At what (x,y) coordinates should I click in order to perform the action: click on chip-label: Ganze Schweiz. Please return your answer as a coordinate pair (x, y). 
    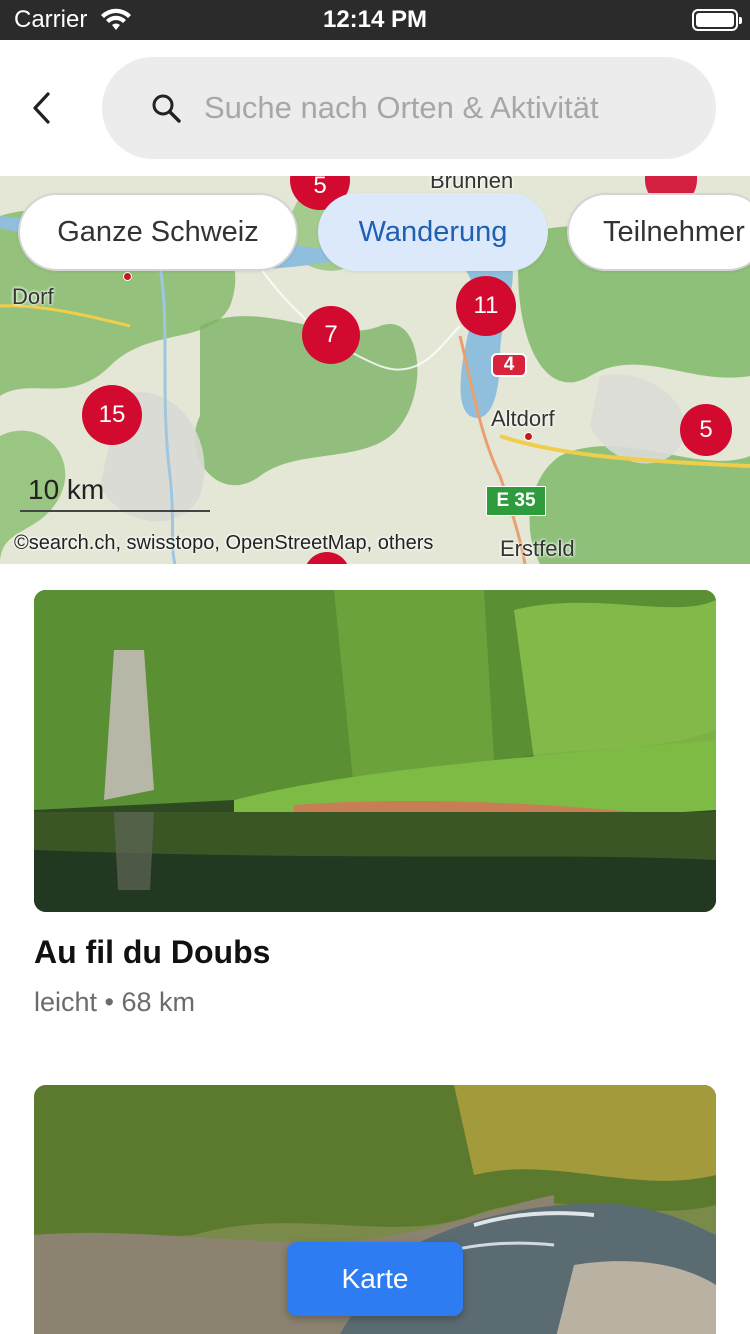
    Looking at the image, I should click on (158, 231).